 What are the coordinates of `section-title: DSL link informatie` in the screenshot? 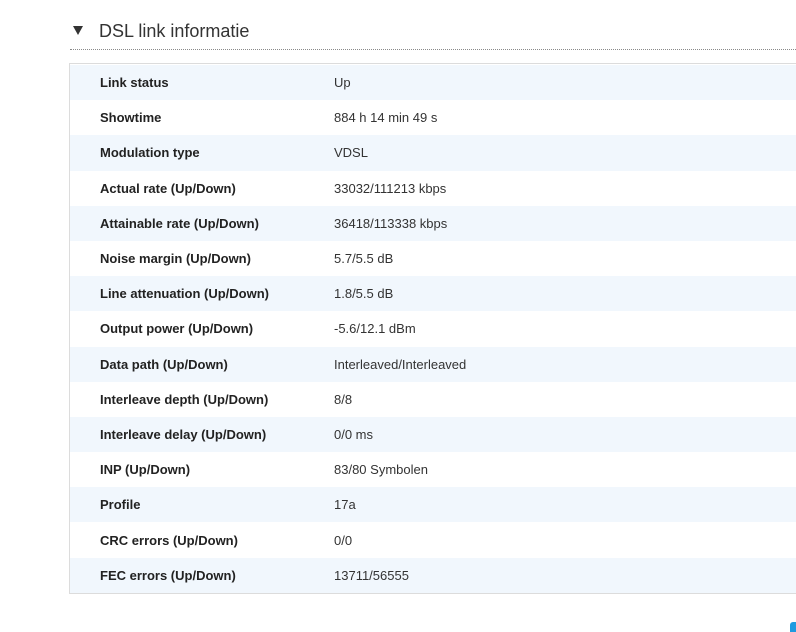 It's located at (174, 31).